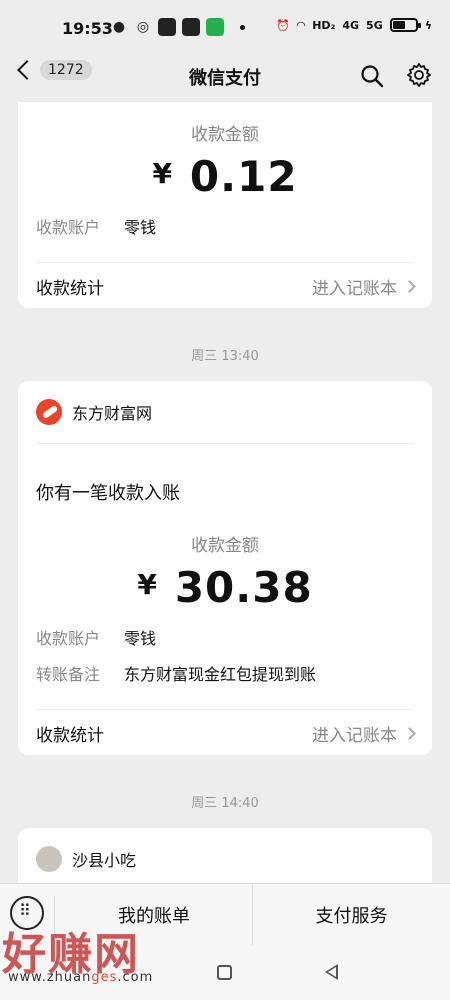 Image resolution: width=450 pixels, height=1000 pixels. I want to click on watermark-url: www.zhuanges.com, so click(80, 977).